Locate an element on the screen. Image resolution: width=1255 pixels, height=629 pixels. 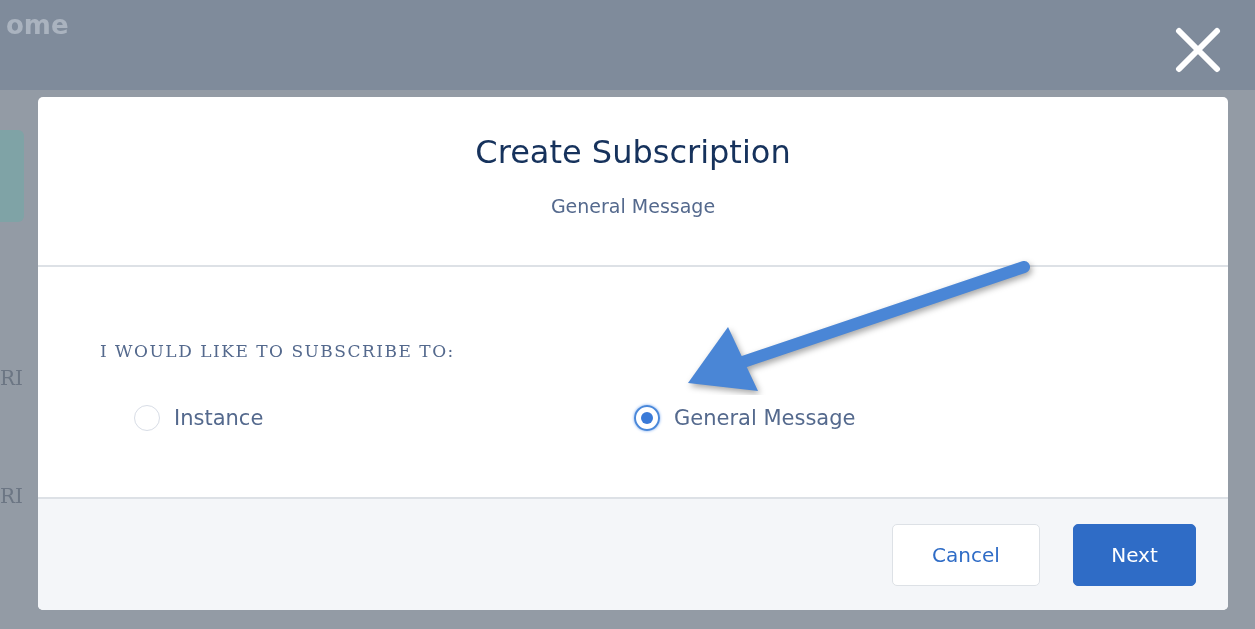
modal-title: Create Subscription is located at coordinates (633, 152).